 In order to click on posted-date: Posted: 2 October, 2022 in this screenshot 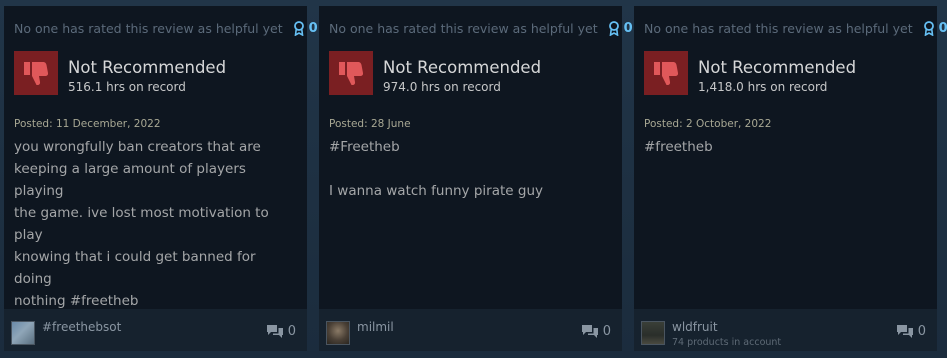, I will do `click(708, 124)`.